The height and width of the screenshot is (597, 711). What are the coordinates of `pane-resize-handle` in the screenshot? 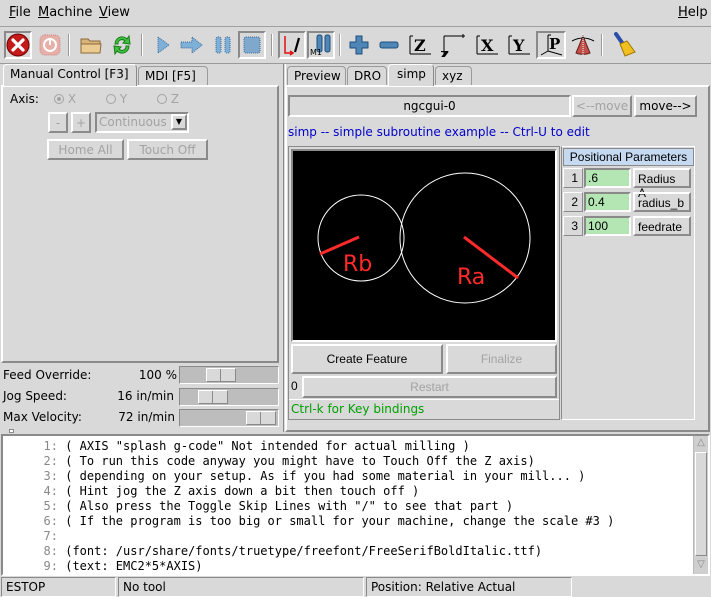 It's located at (11, 431).